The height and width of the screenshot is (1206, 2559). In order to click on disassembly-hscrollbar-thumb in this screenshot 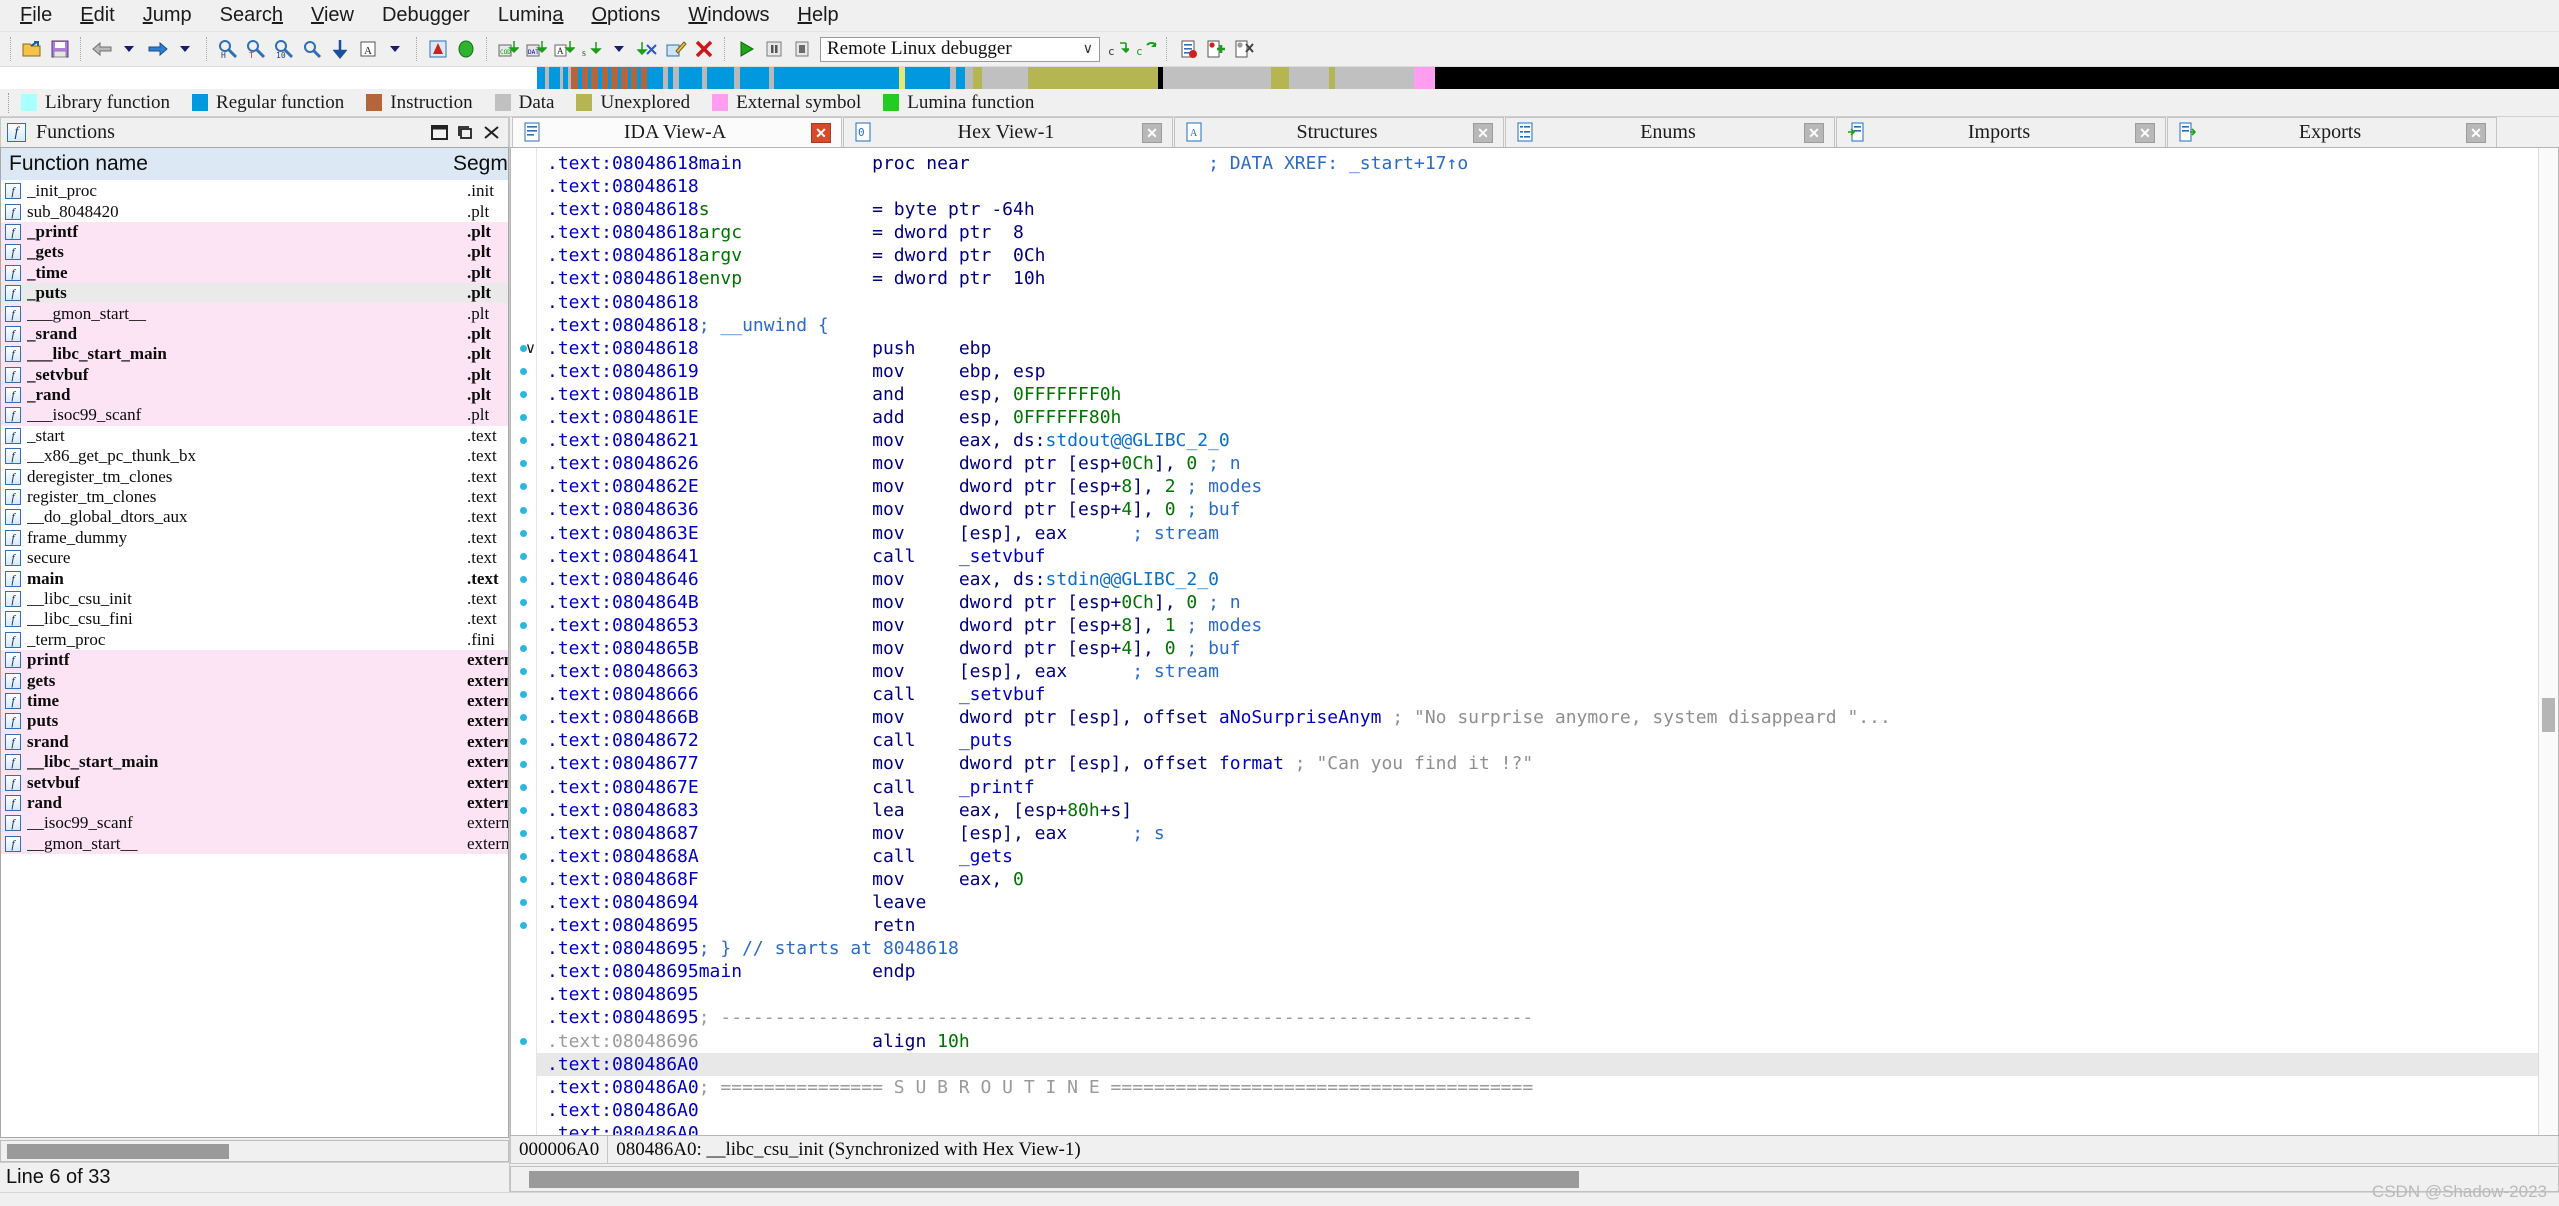, I will do `click(1054, 1179)`.